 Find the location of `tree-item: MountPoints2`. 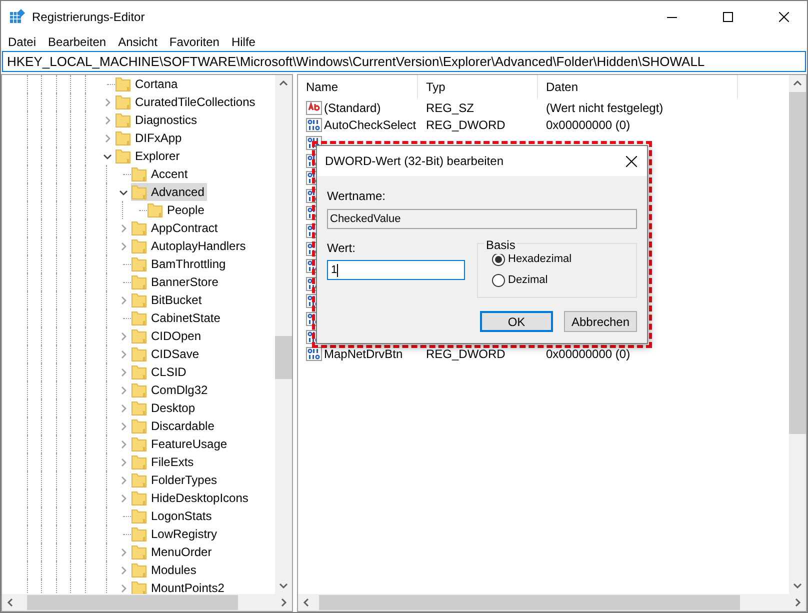

tree-item: MountPoints2 is located at coordinates (179, 586).